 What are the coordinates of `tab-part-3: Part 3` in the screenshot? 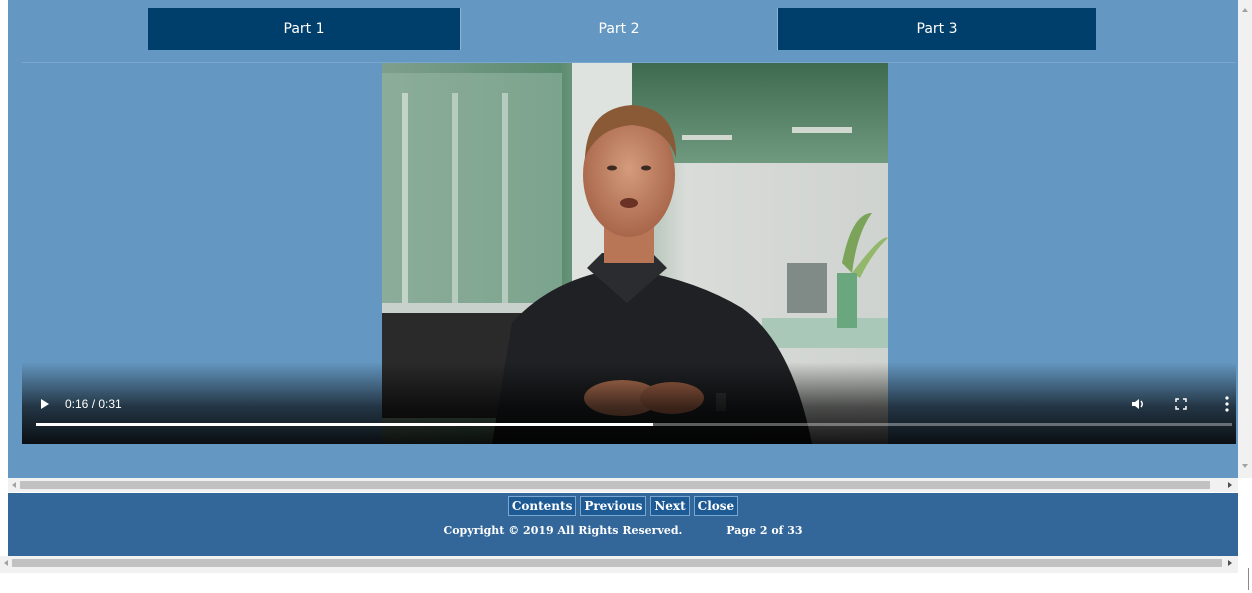 It's located at (937, 29).